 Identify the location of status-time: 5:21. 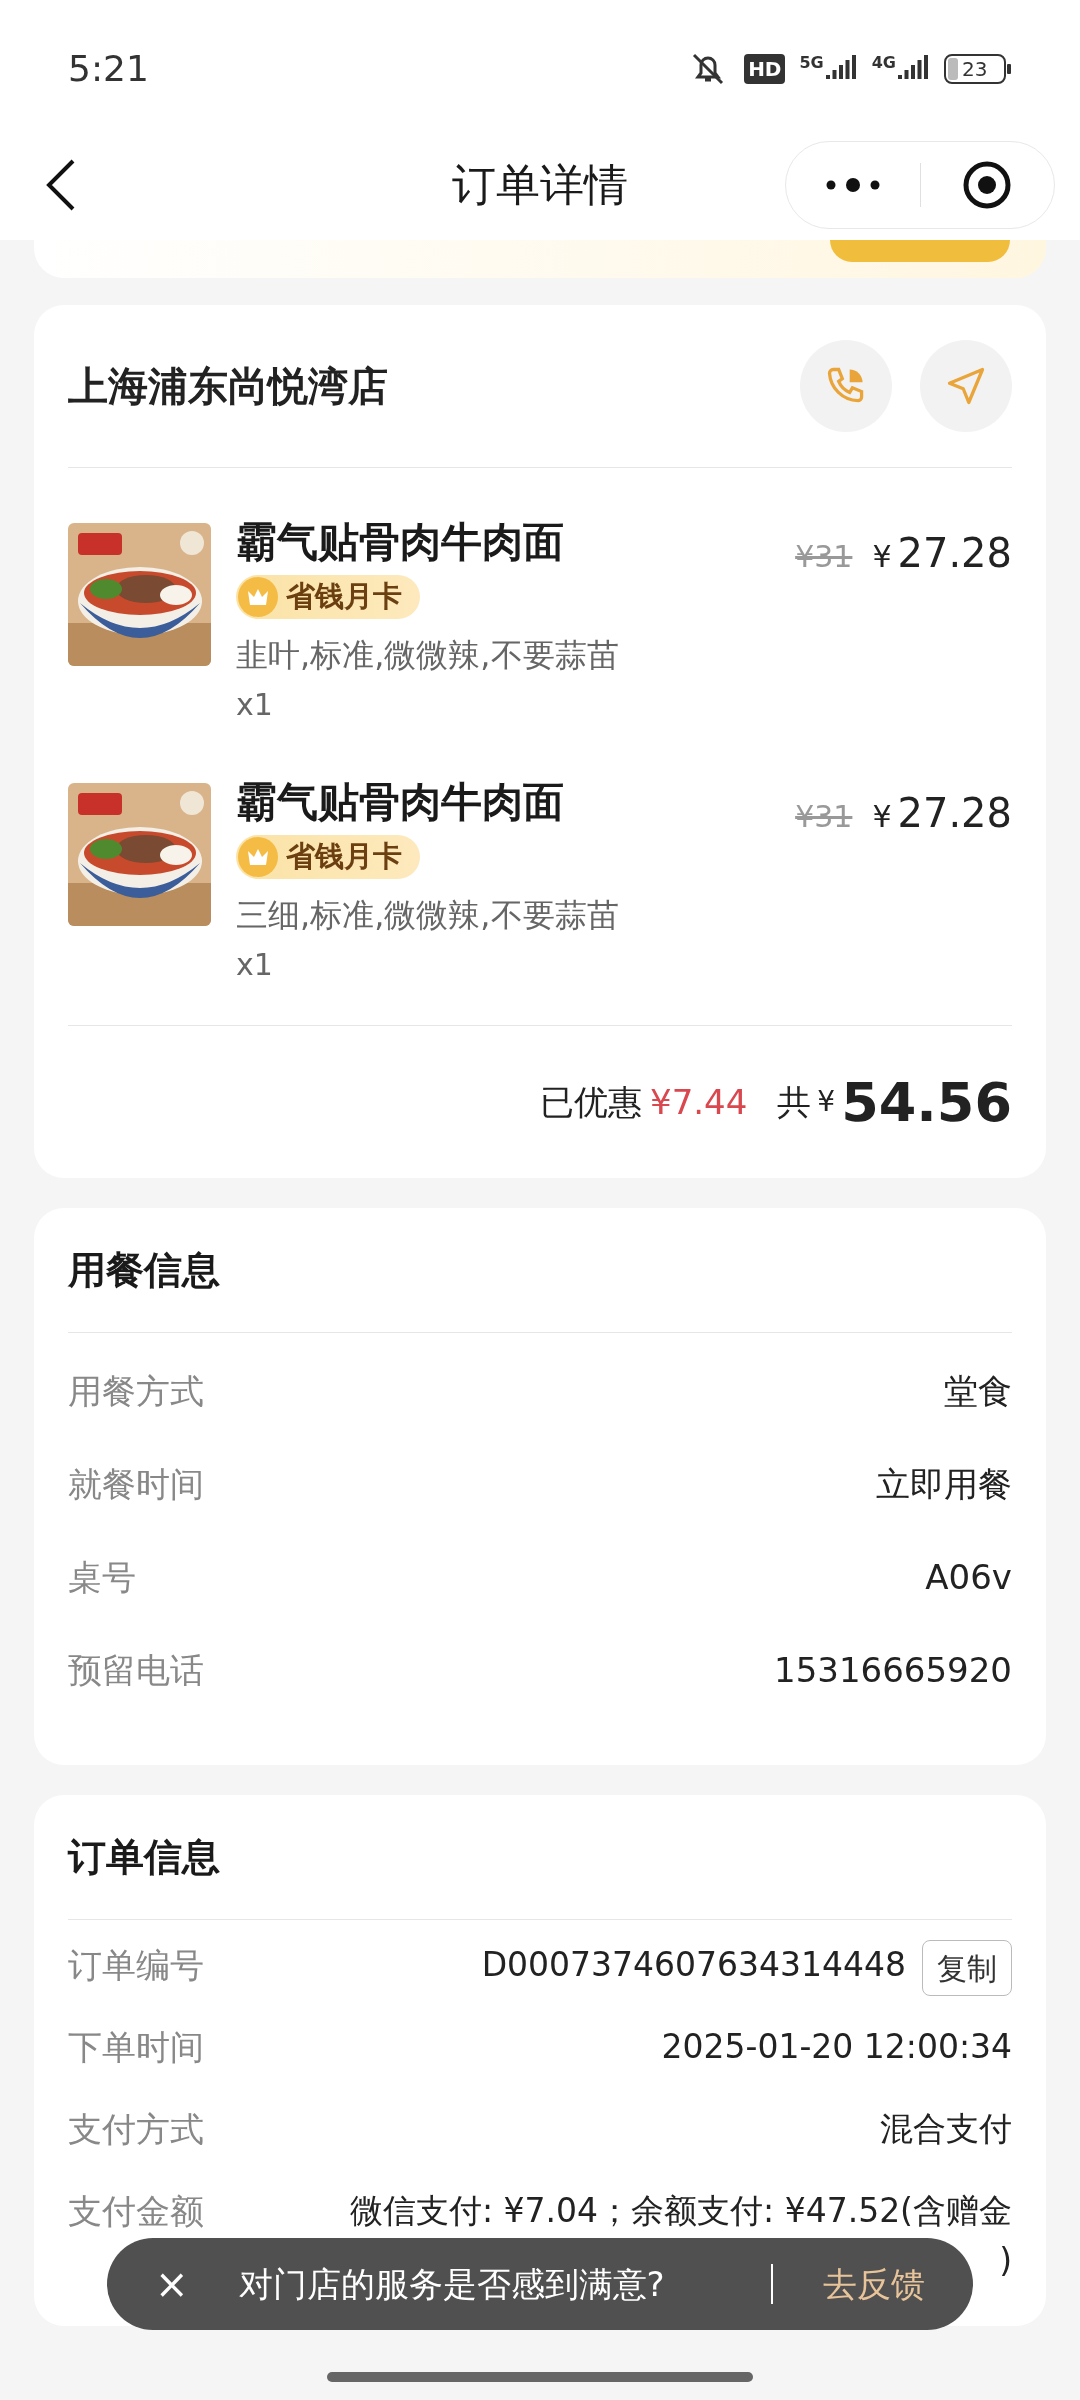
(108, 69).